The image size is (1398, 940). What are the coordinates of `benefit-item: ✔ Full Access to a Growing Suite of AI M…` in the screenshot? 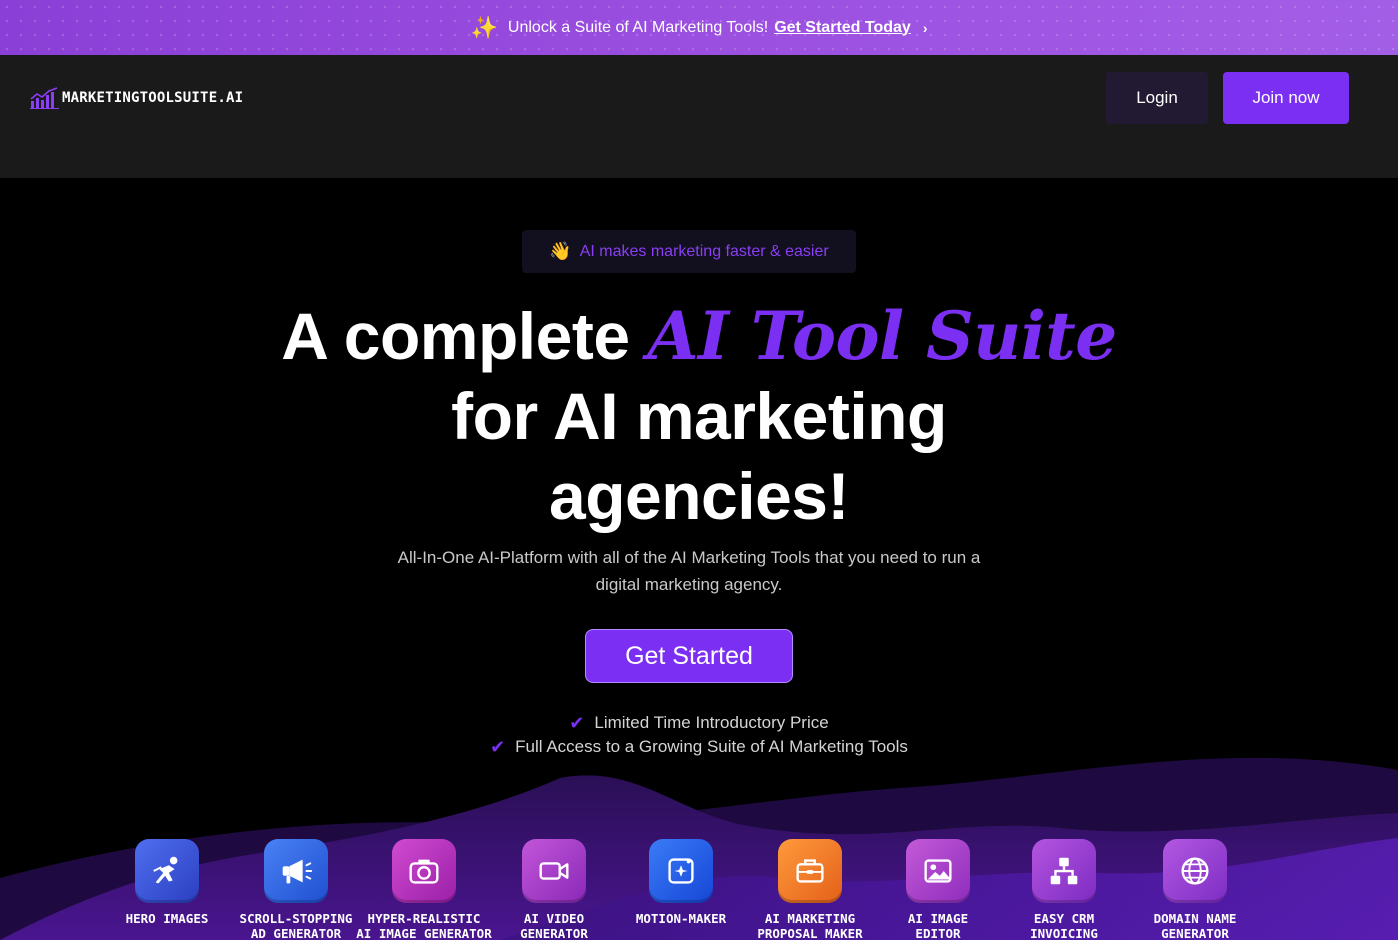 It's located at (699, 747).